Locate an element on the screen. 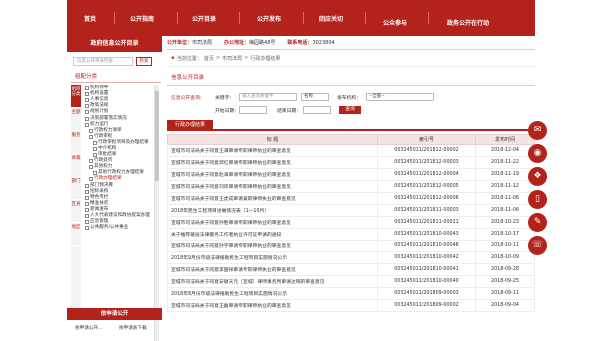  row-title: 宣城市司法局关于同意赵海审请专职律师执业的审查意见 is located at coordinates (272, 174).